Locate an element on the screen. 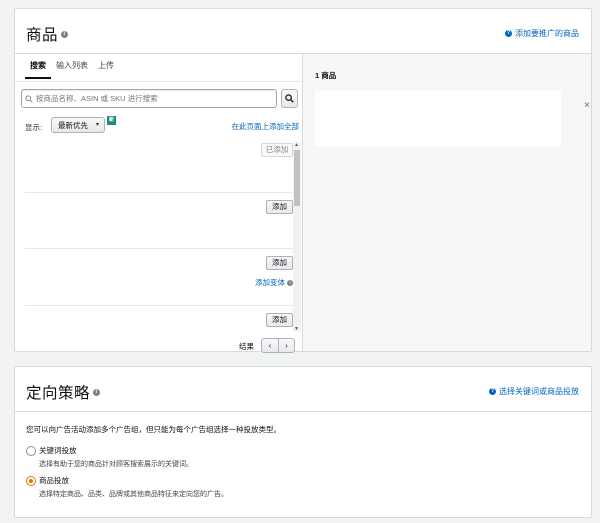 The image size is (600, 523). products-title: 商品 is located at coordinates (42, 35).